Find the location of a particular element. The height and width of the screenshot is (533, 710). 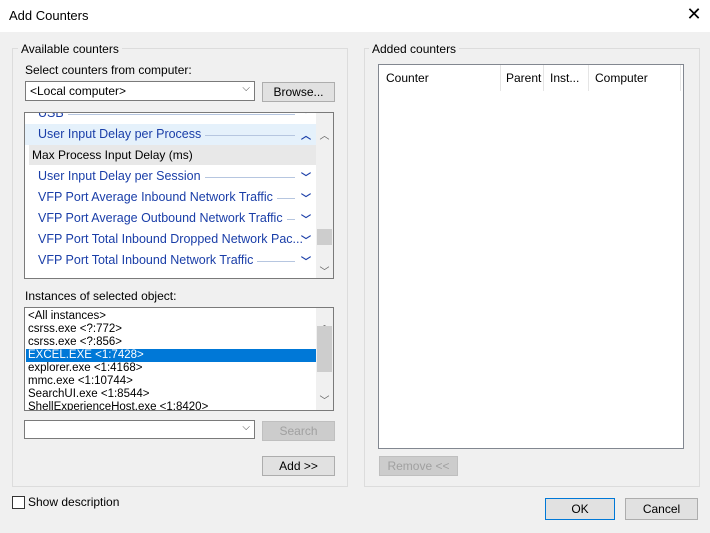

instance-item: EXCEL.EXE <1:7428> is located at coordinates (172, 355).